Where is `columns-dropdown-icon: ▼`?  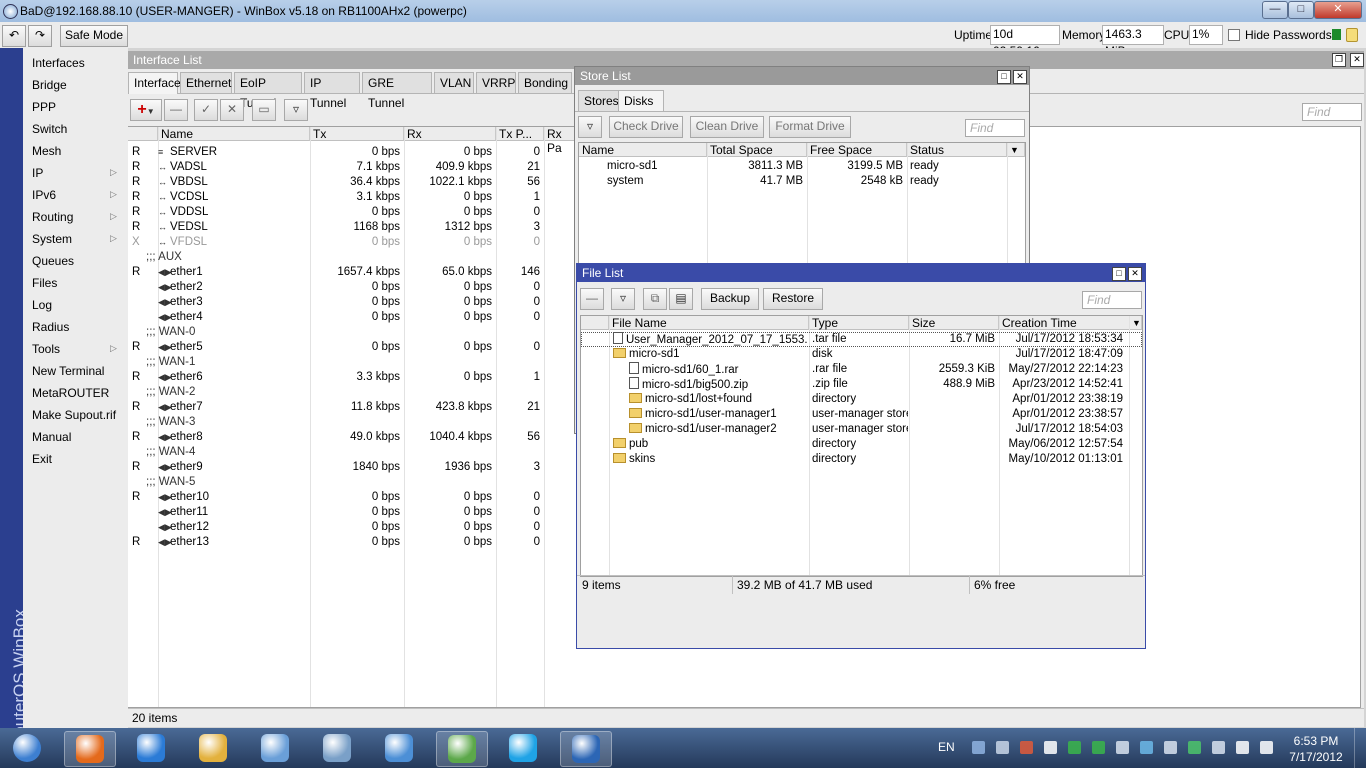 columns-dropdown-icon: ▼ is located at coordinates (1135, 323).